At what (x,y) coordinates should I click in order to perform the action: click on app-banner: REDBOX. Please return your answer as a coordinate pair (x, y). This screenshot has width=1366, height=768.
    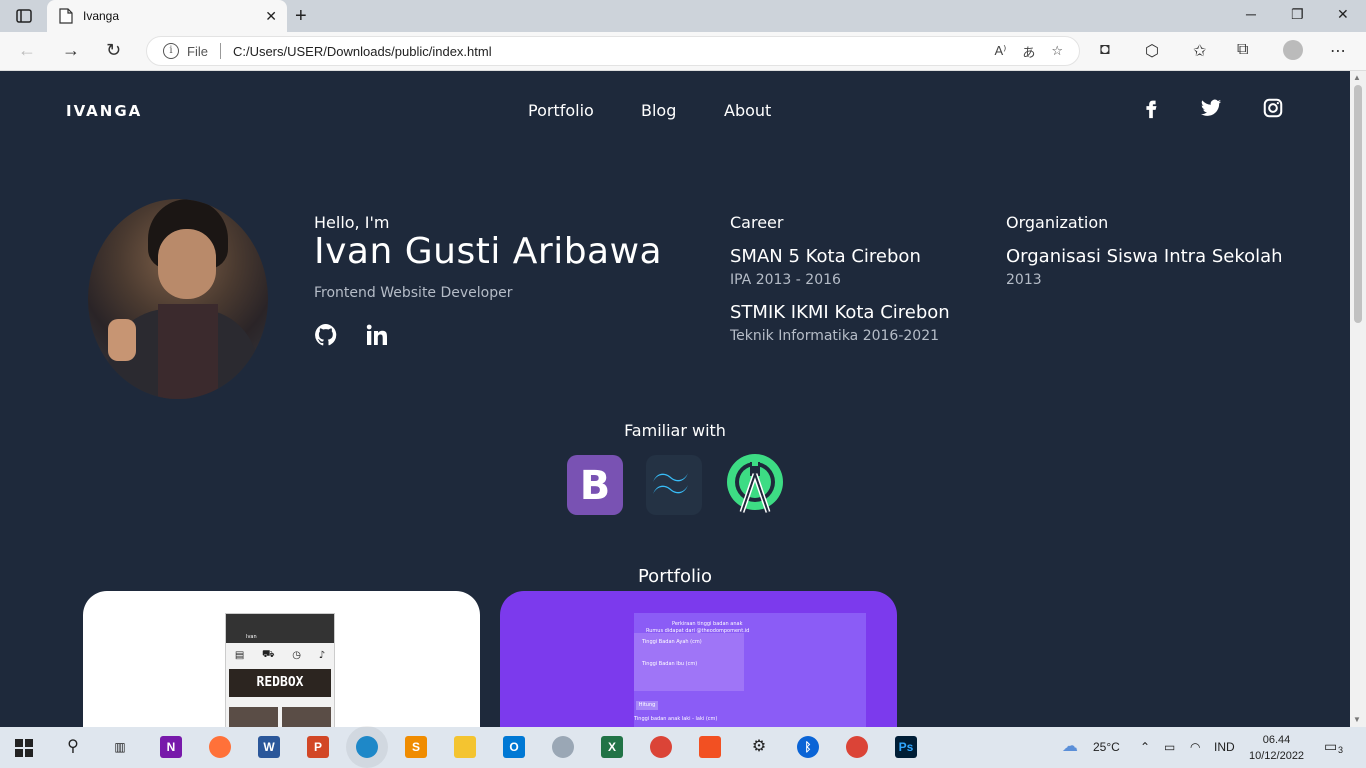
    Looking at the image, I should click on (280, 683).